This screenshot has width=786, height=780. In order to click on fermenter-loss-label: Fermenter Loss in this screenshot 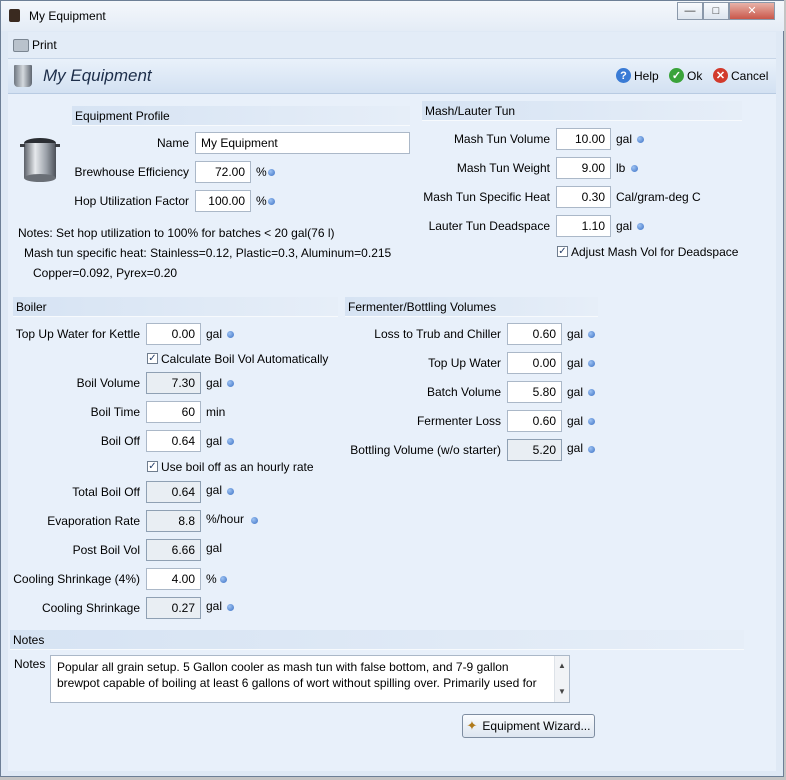, I will do `click(458, 421)`.